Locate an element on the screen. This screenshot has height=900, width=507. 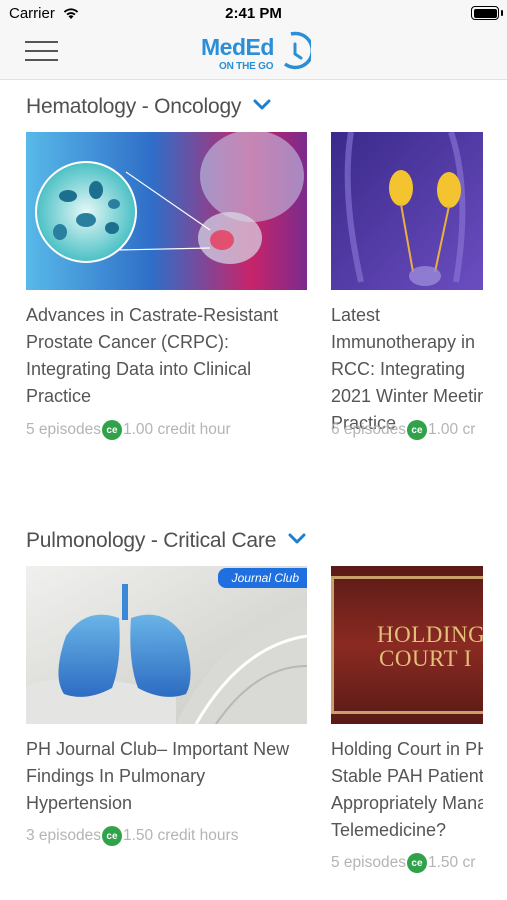
section-header: Pulmonology - Critical Care is located at coordinates (166, 541).